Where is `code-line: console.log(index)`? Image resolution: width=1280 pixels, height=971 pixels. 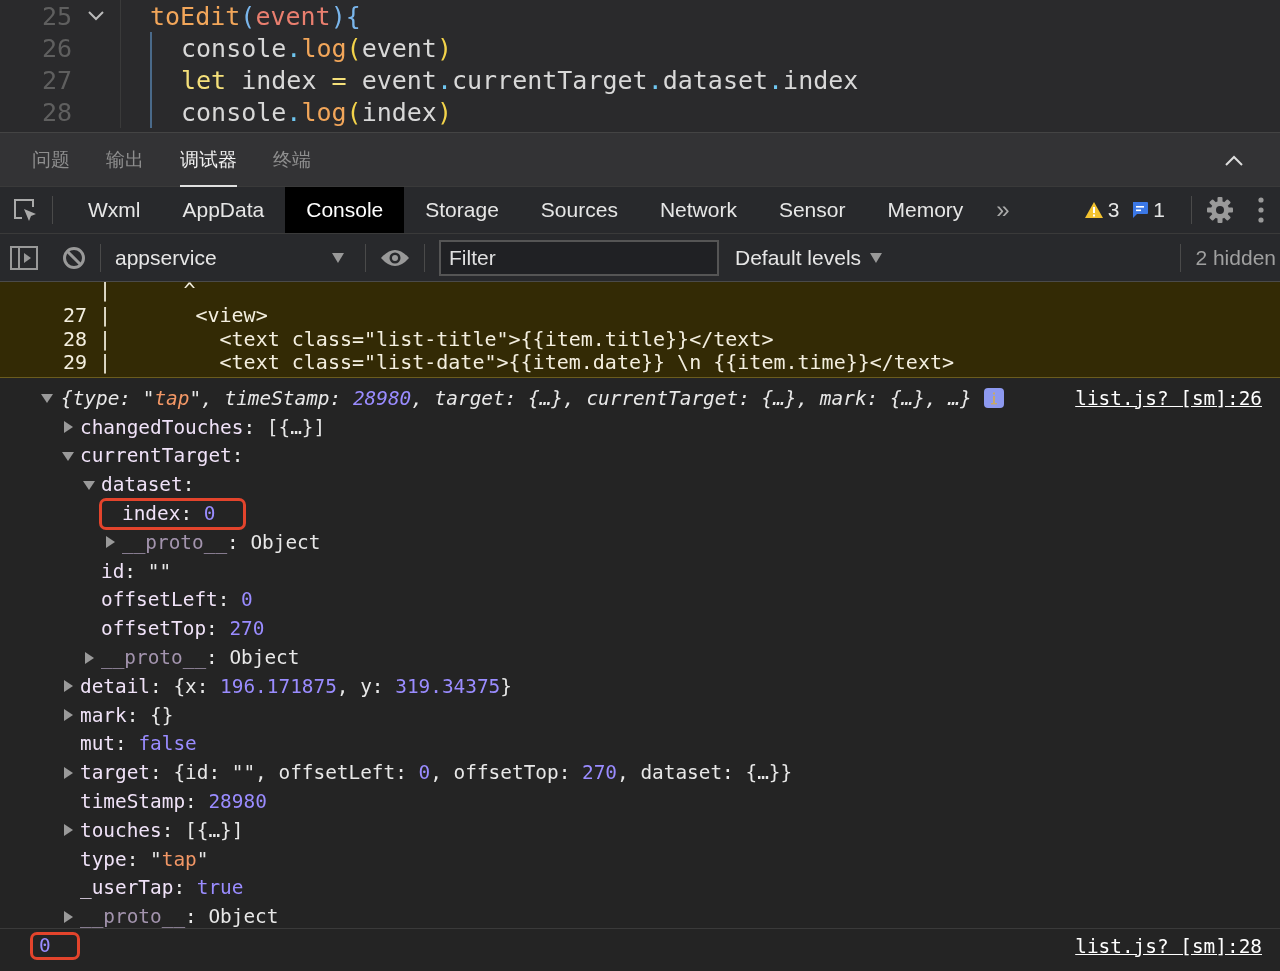
code-line: console.log(index) is located at coordinates (316, 112).